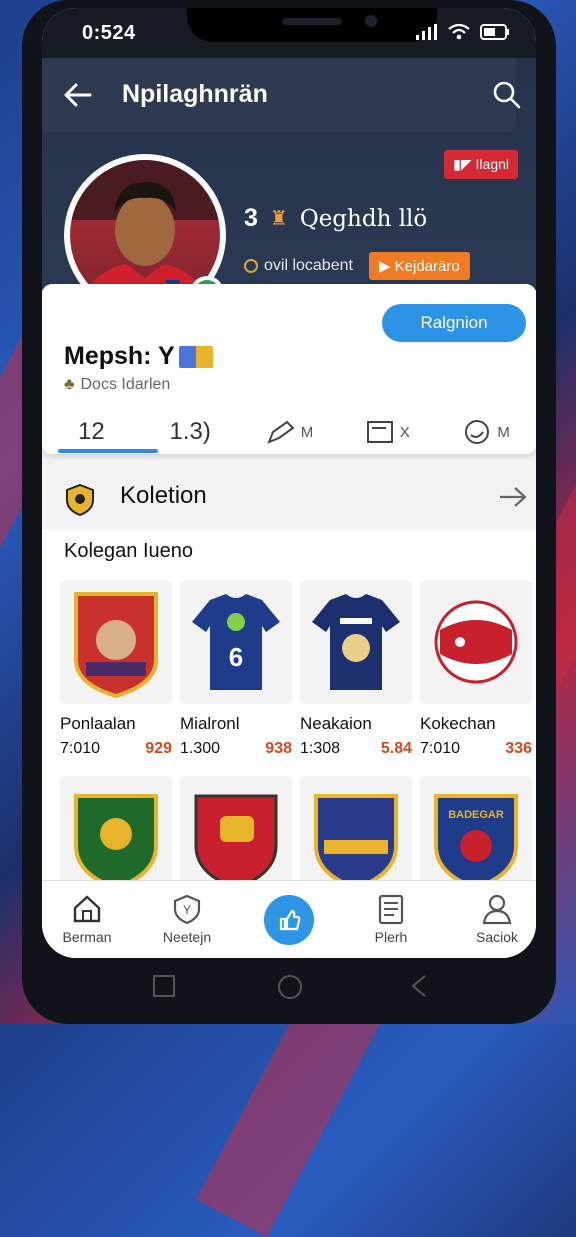 The width and height of the screenshot is (576, 1237). What do you see at coordinates (210, 723) in the screenshot?
I see `item-name: Mialronl` at bounding box center [210, 723].